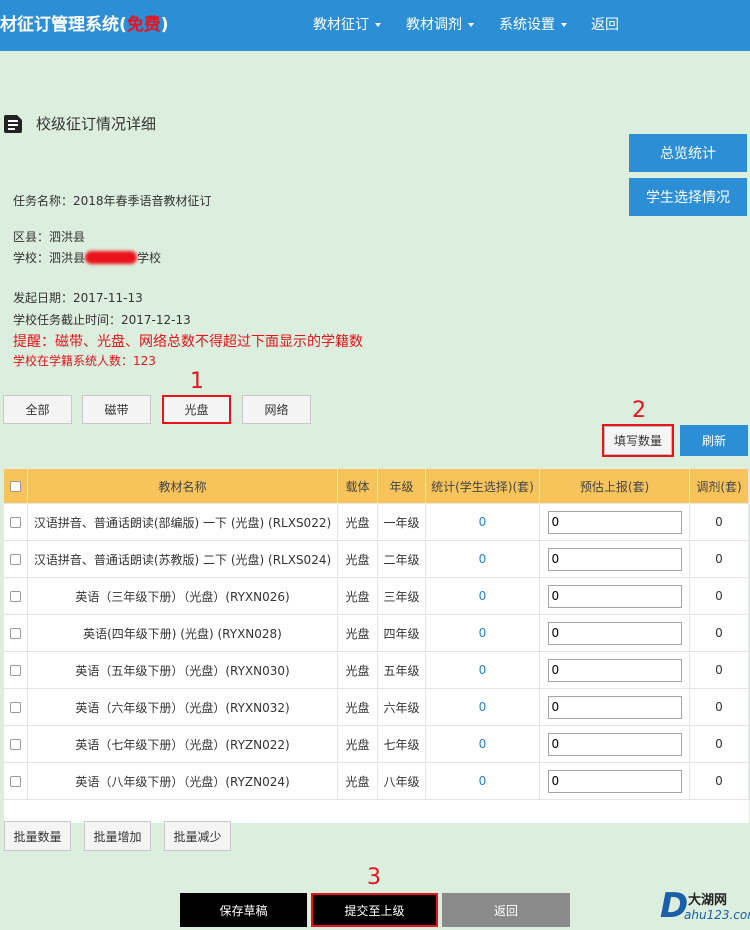 Image resolution: width=750 pixels, height=930 pixels. I want to click on nav-label: 教材征订, so click(341, 25).